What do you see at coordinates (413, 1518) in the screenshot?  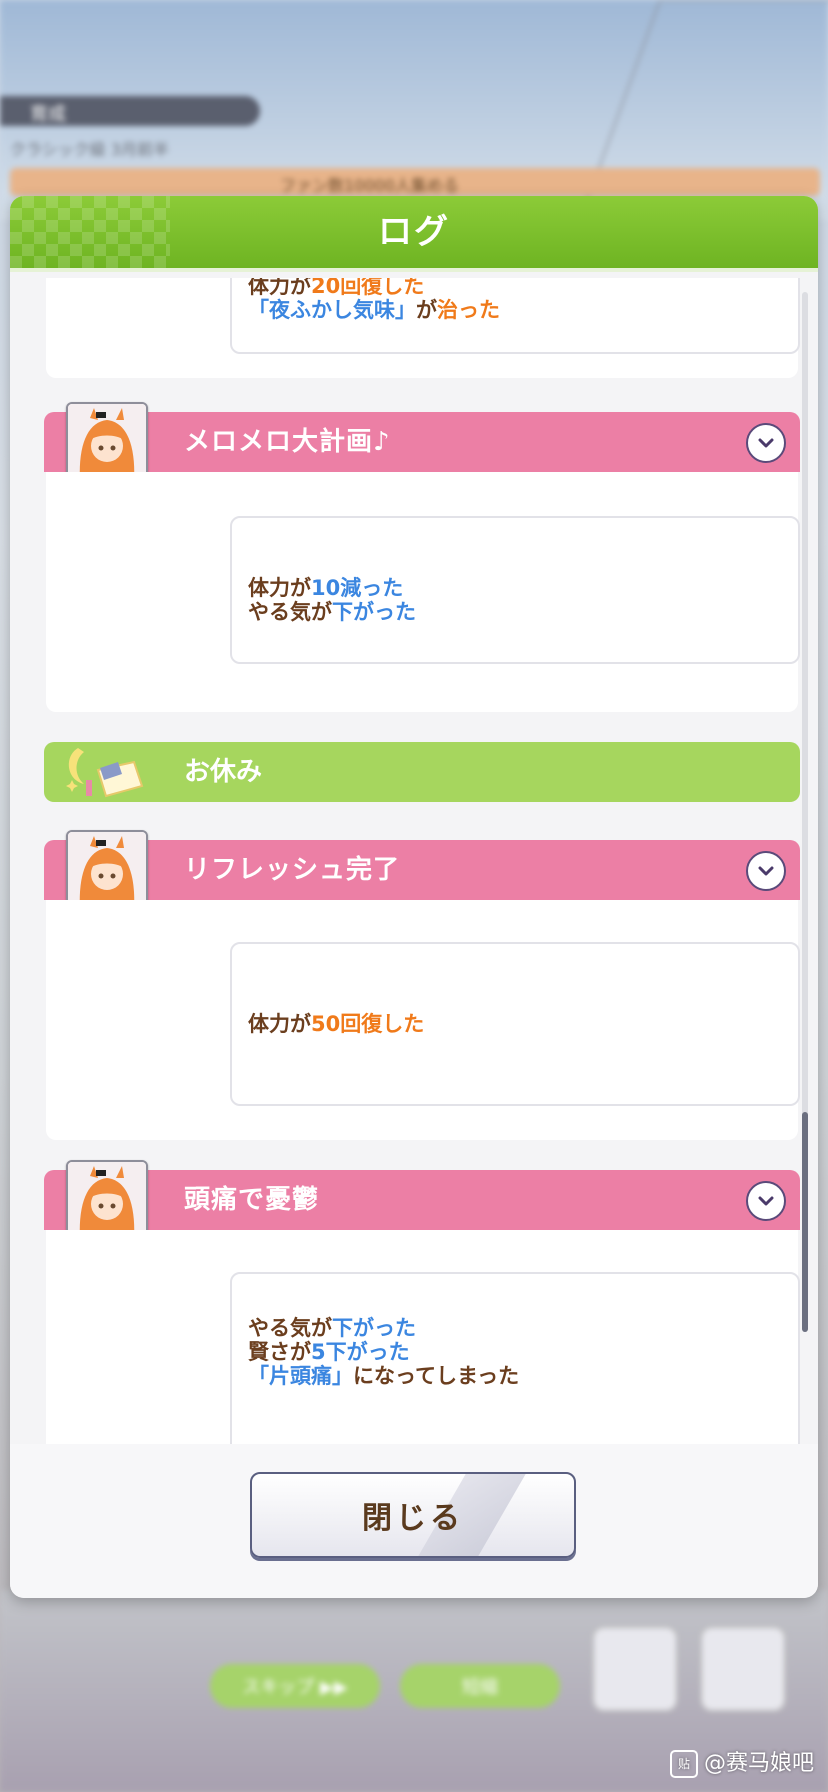 I see `close-label: 閉じる` at bounding box center [413, 1518].